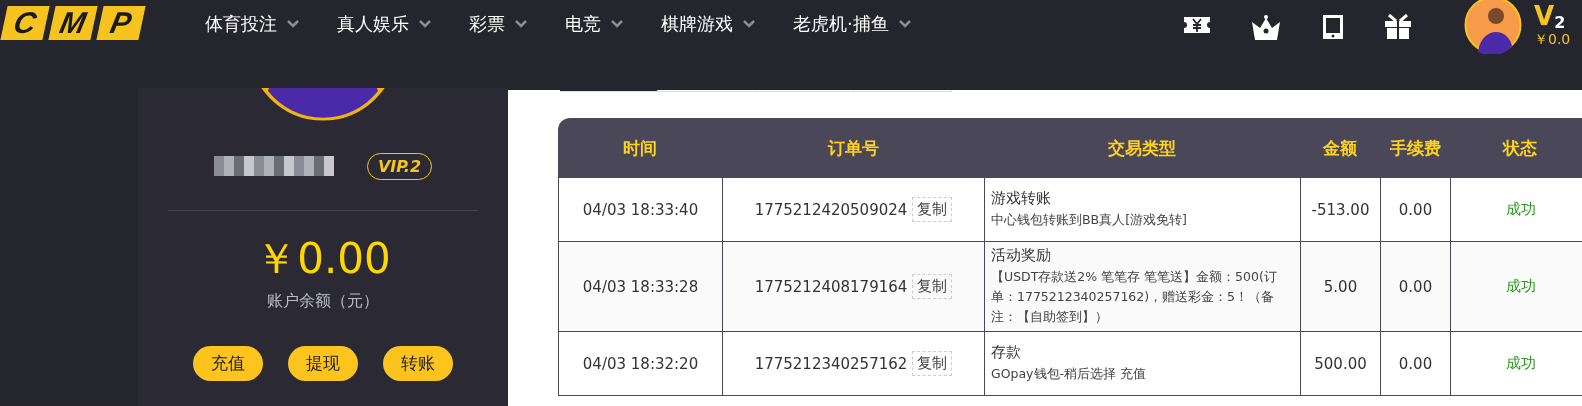 This screenshot has width=1582, height=406. I want to click on logo-letter: C, so click(25, 23).